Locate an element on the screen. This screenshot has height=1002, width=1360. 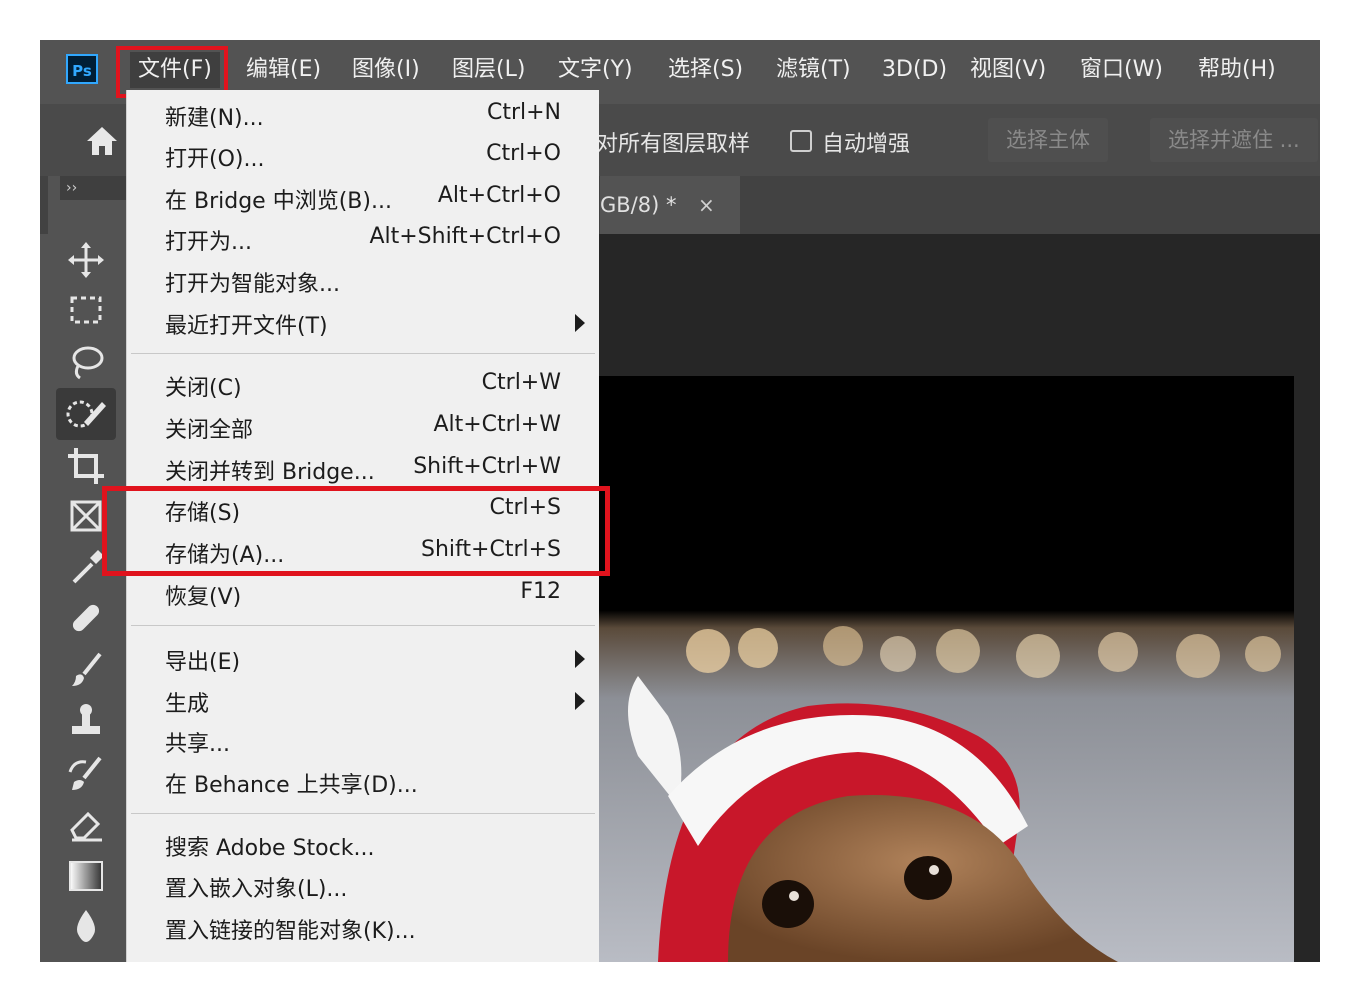
menu-item-browse-bridge: 在 Bridge 中浏览(B)... Alt+Ctrl+O is located at coordinates (363, 199).